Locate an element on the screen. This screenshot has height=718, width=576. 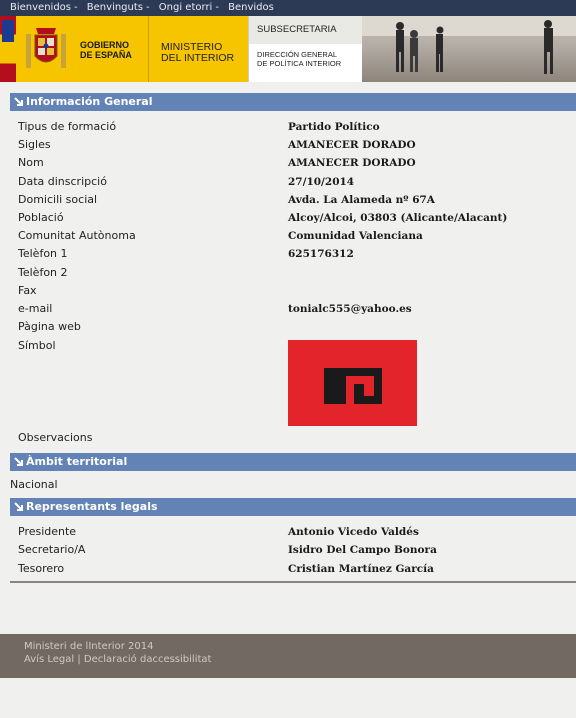
gobierno-logo: GOBIERNO DE ESPAÑA is located at coordinates (82, 49).